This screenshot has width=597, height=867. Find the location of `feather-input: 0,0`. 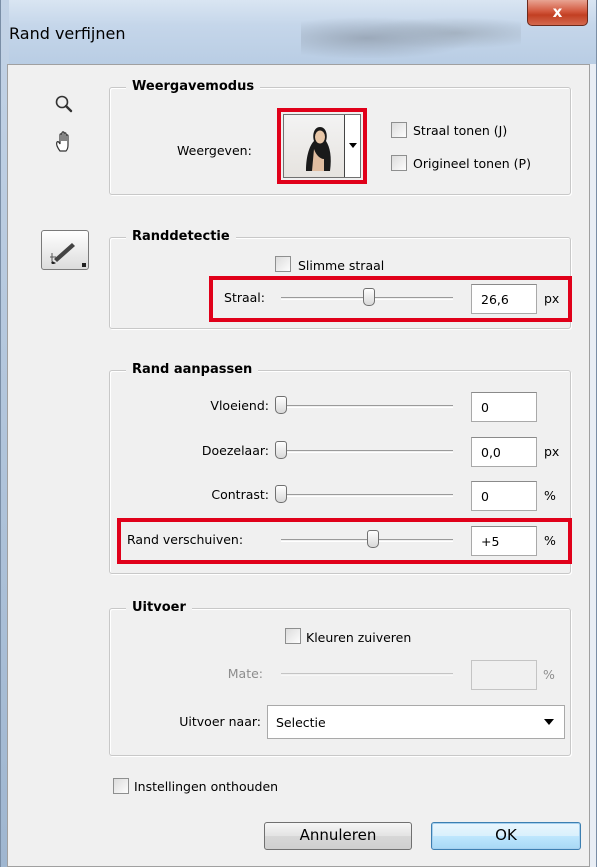

feather-input: 0,0 is located at coordinates (504, 452).